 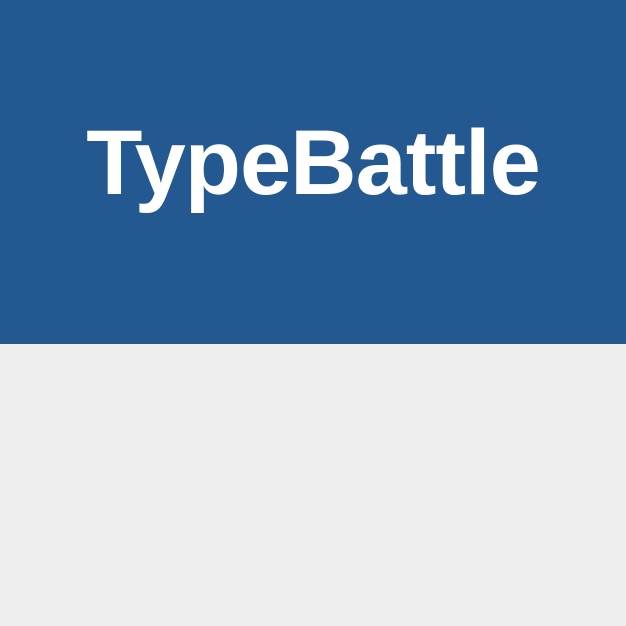 I want to click on app-title: TypeBattle, so click(x=313, y=163).